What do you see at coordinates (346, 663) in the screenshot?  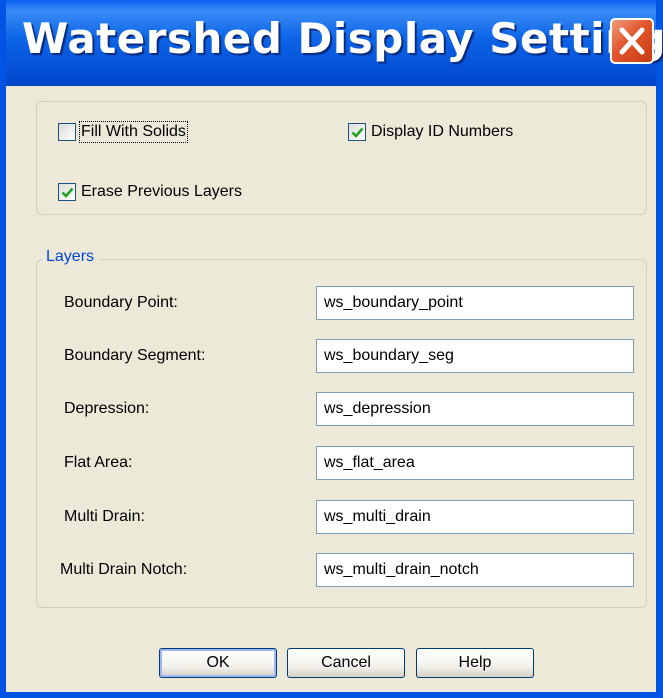 I see `cancel-button: Cancel` at bounding box center [346, 663].